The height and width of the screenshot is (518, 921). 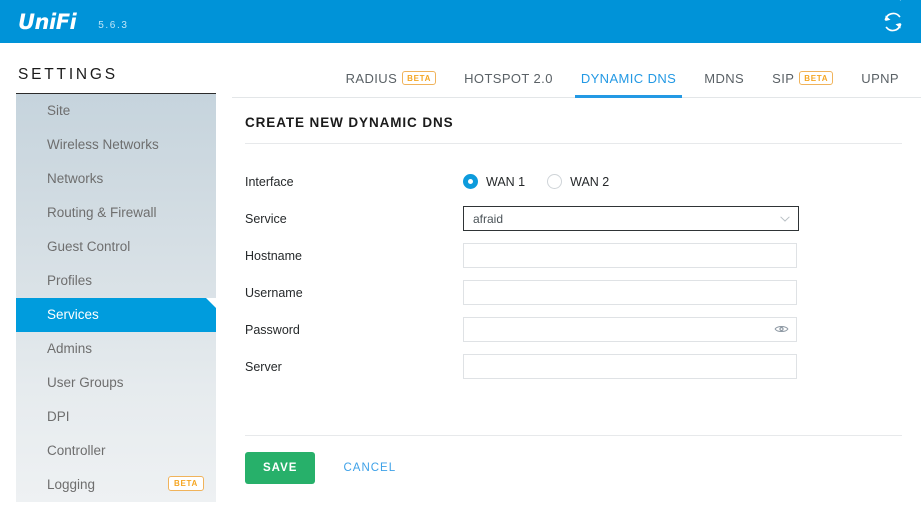 I want to click on tab-label: UPNP, so click(x=880, y=78).